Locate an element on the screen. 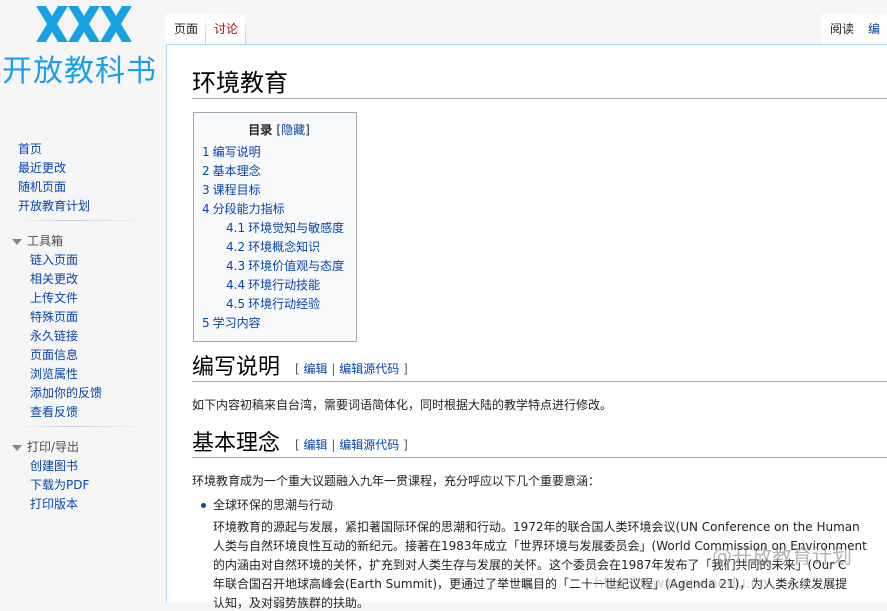 The height and width of the screenshot is (611, 887). sidebar-item-random-page: 随机页面 is located at coordinates (42, 187).